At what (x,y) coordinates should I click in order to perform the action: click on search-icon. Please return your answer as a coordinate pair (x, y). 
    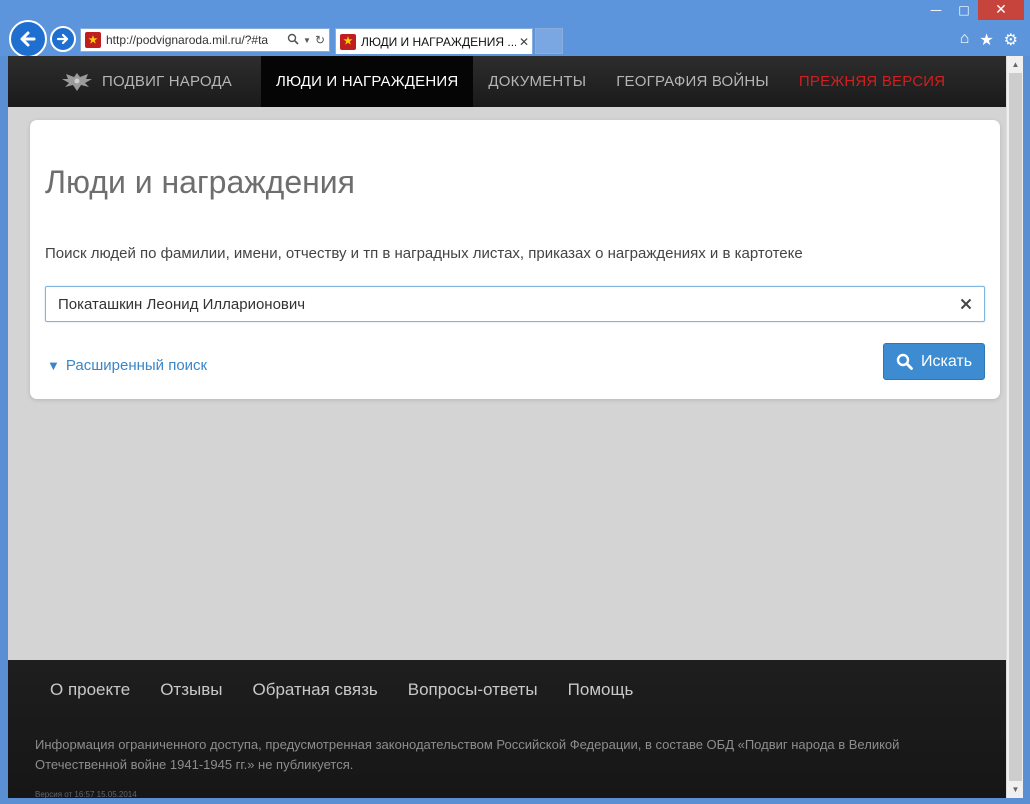
    Looking at the image, I should click on (293, 40).